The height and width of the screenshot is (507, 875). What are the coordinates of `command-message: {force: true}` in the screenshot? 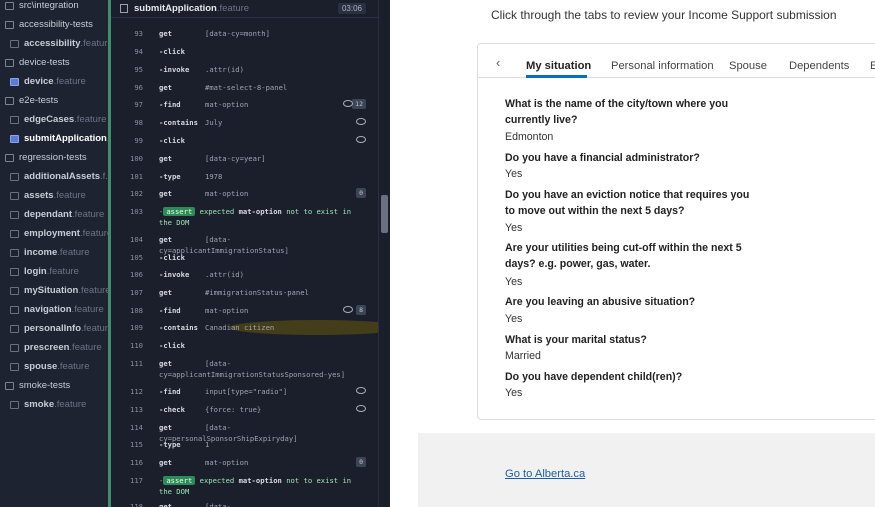 It's located at (233, 409).